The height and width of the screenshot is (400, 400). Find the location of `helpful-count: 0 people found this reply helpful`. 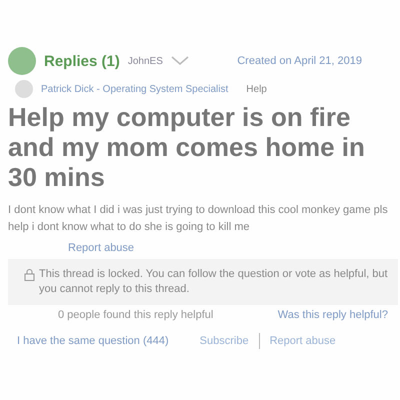

helpful-count: 0 people found this reply helpful is located at coordinates (136, 315).